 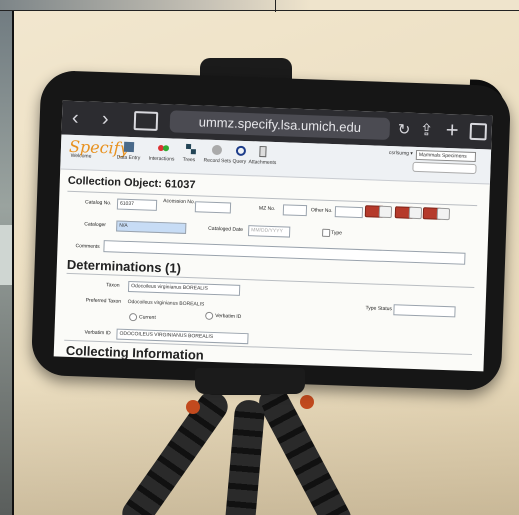 What do you see at coordinates (321, 211) in the screenshot?
I see `other-no-label: Other No.` at bounding box center [321, 211].